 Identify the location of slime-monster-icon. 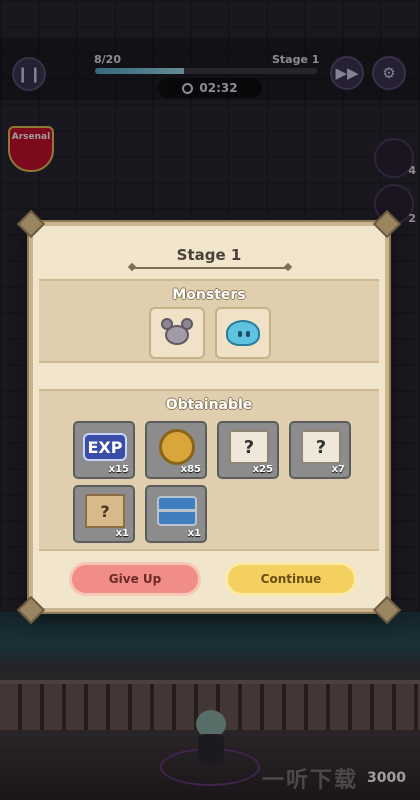
(243, 333).